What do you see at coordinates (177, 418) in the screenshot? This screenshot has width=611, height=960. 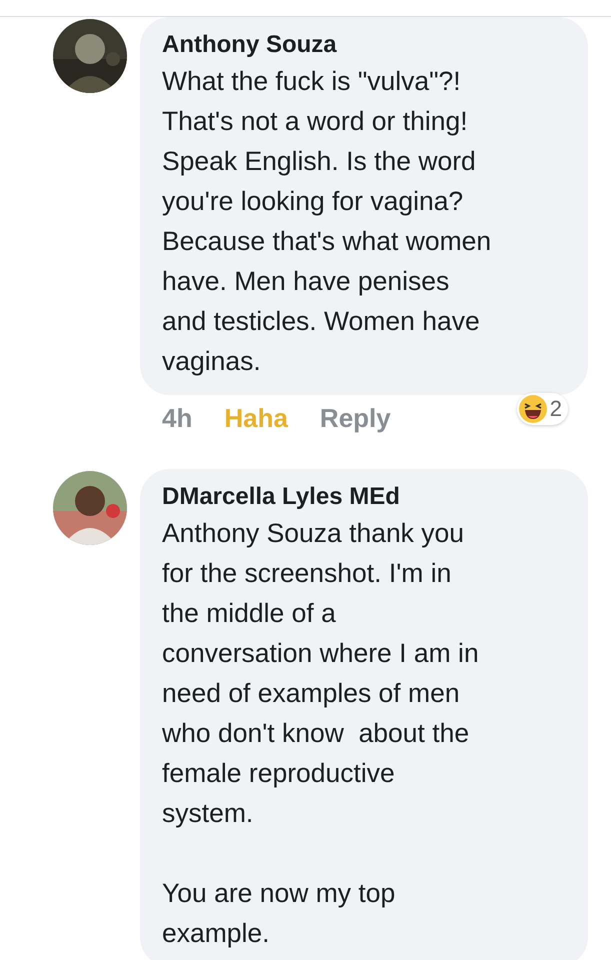 I see `timestamp: 4h` at bounding box center [177, 418].